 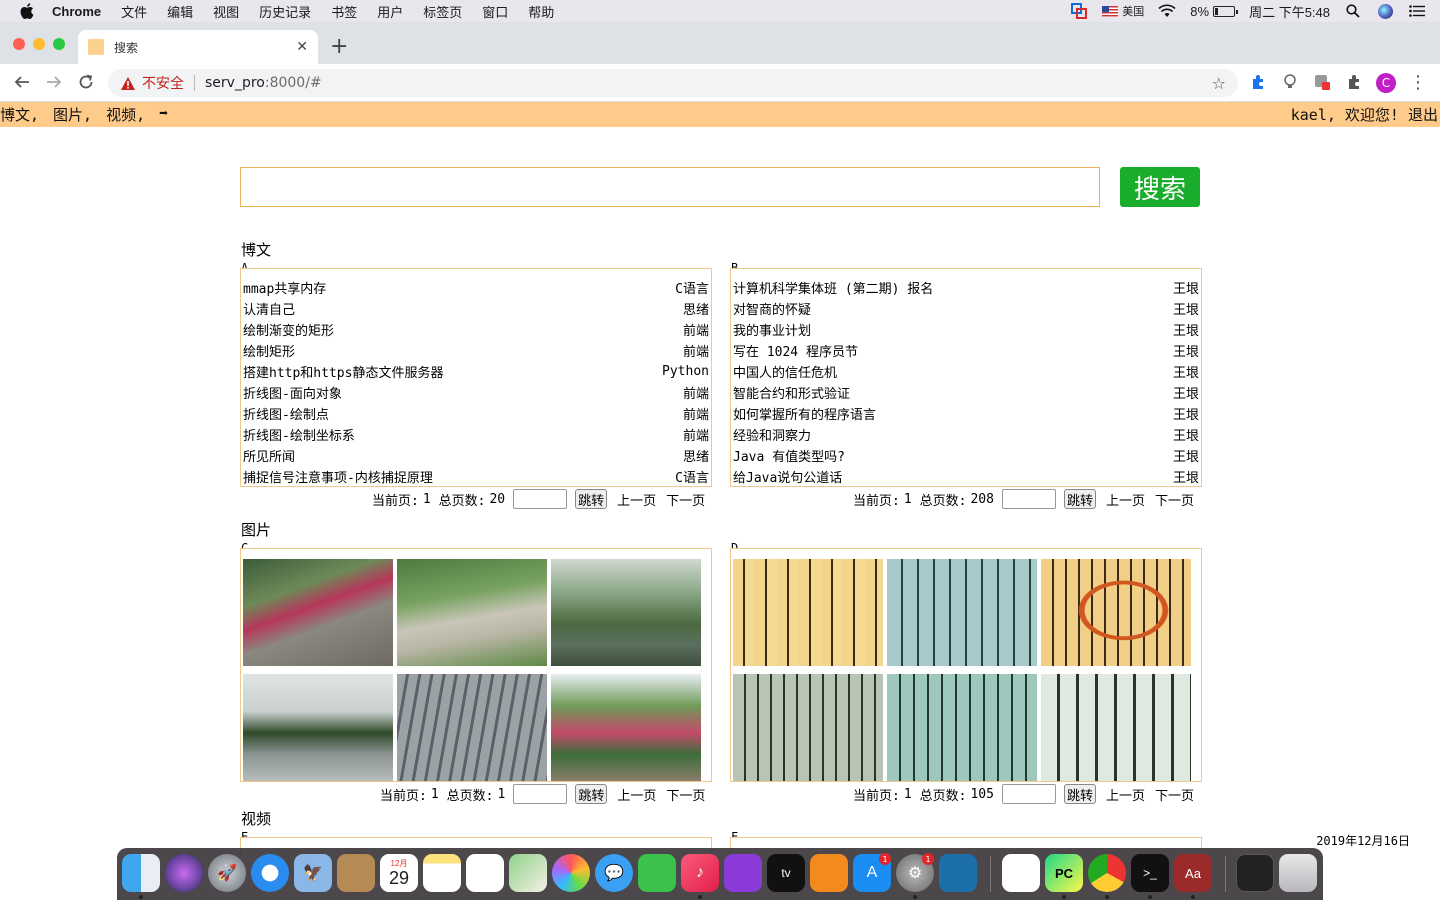 I want to click on photos-icon, so click(x=571, y=873).